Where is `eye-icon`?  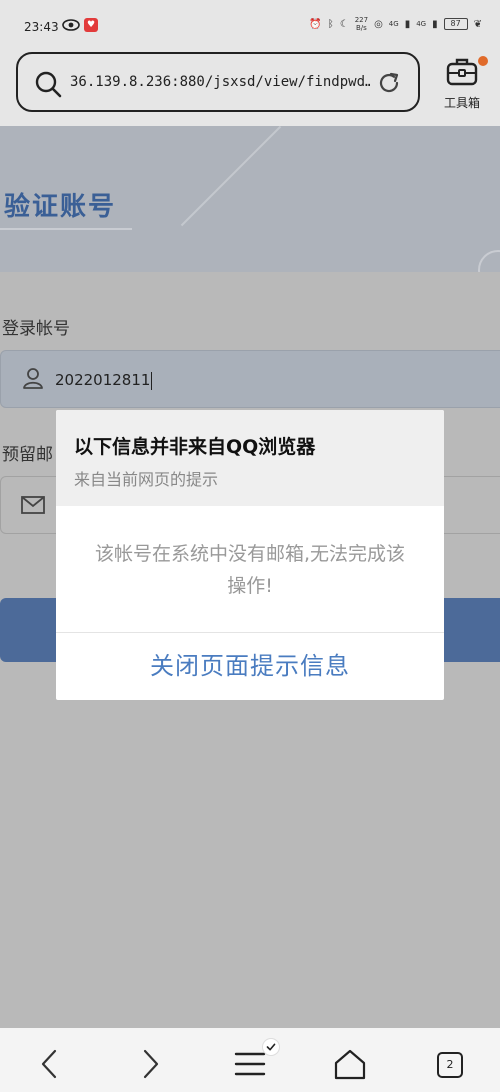 eye-icon is located at coordinates (71, 25).